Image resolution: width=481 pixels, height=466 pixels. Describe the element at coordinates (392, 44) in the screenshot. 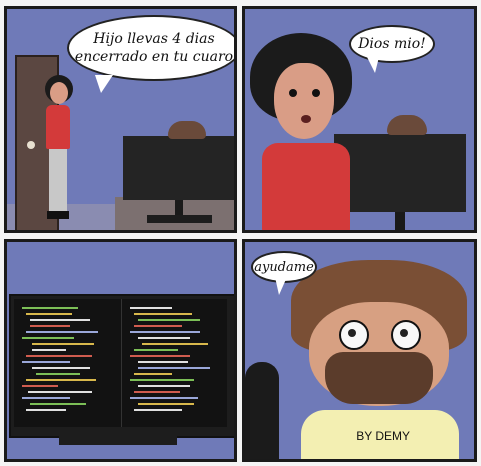

I see `speech-bubble-2: Dios mio!` at that location.